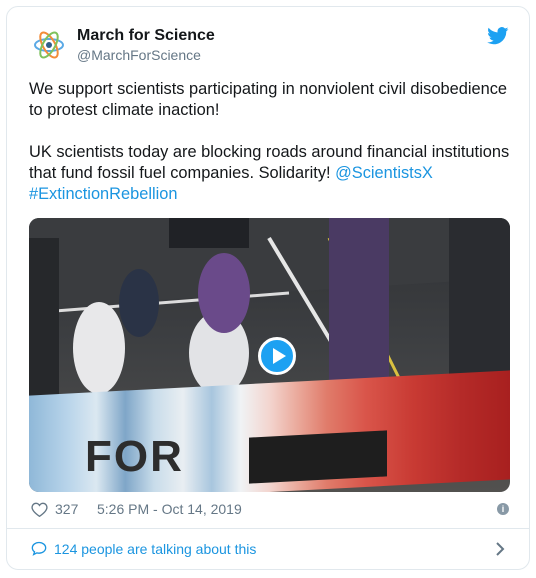 The width and height of the screenshot is (536, 578). Describe the element at coordinates (103, 194) in the screenshot. I see `hashtag-link: #ExtinctionRebellion` at that location.